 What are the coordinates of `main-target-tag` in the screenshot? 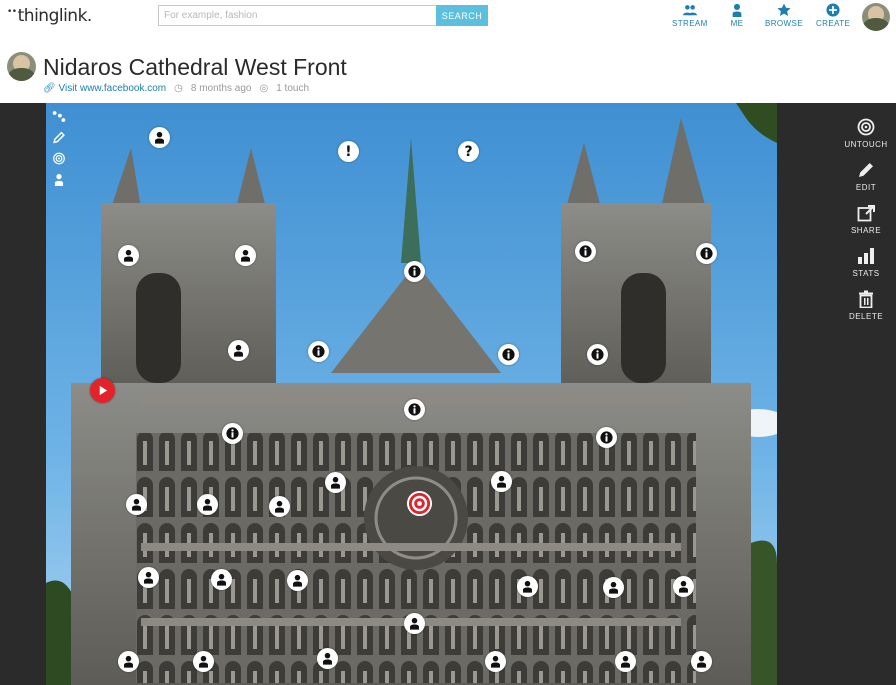 It's located at (419, 503).